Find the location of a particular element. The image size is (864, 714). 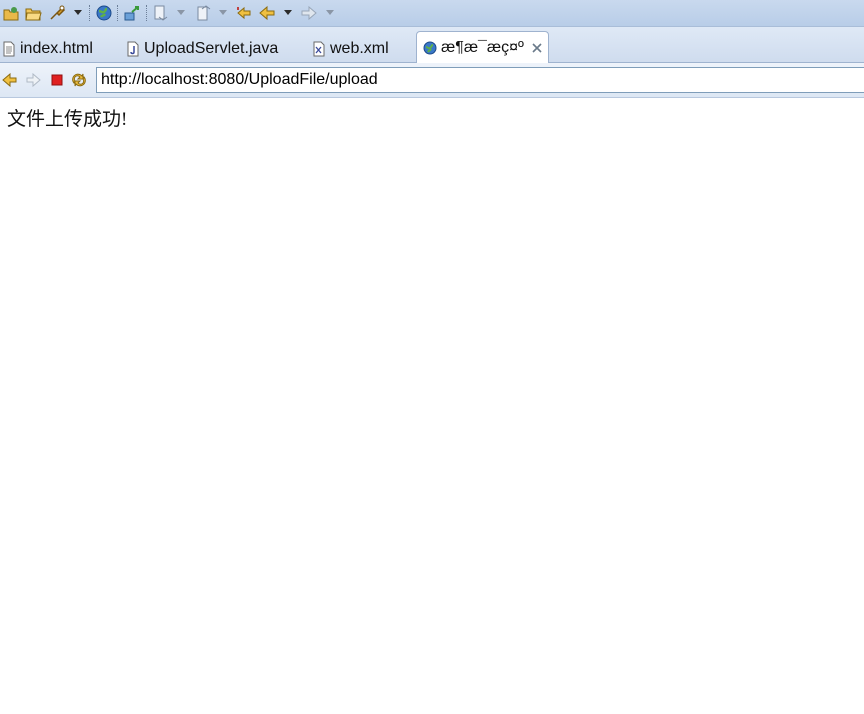

back-dropdown-icon is located at coordinates (288, 12).